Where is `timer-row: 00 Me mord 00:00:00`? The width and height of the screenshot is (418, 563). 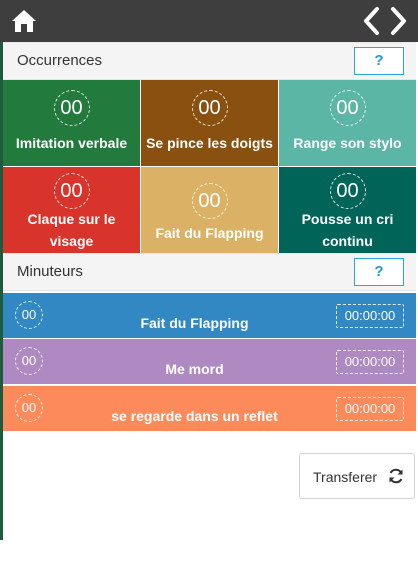
timer-row: 00 Me mord 00:00:00 is located at coordinates (209, 361).